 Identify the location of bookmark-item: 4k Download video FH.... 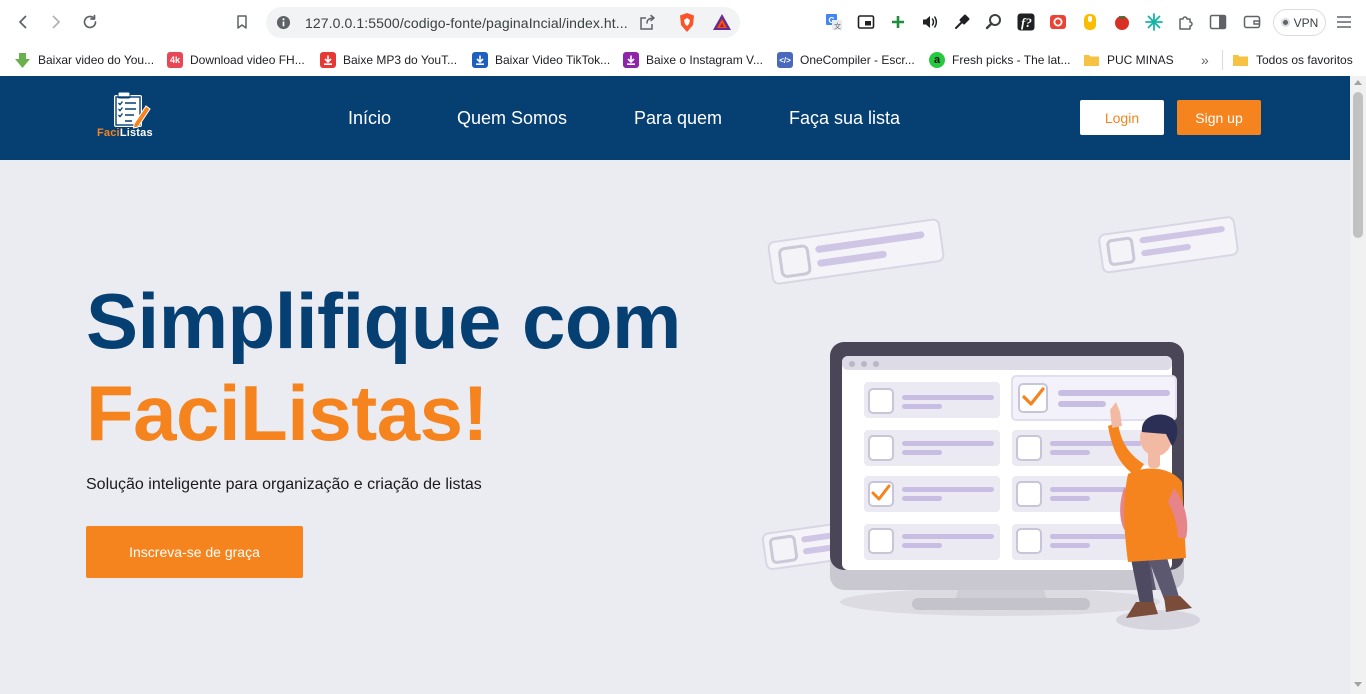
(236, 60).